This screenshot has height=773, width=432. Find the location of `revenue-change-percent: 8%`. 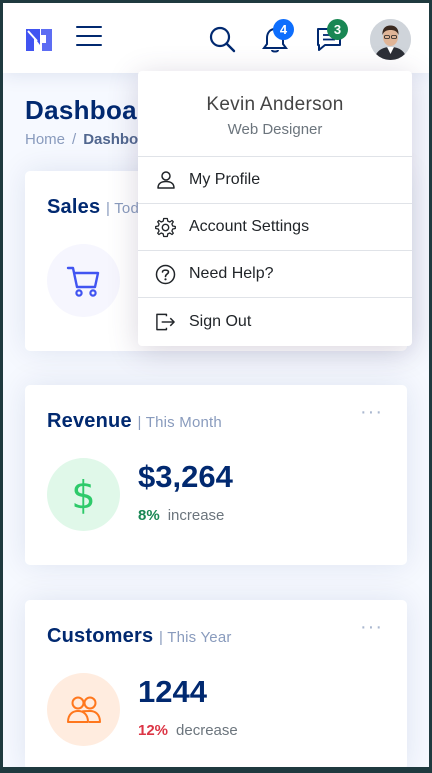

revenue-change-percent: 8% is located at coordinates (149, 515).